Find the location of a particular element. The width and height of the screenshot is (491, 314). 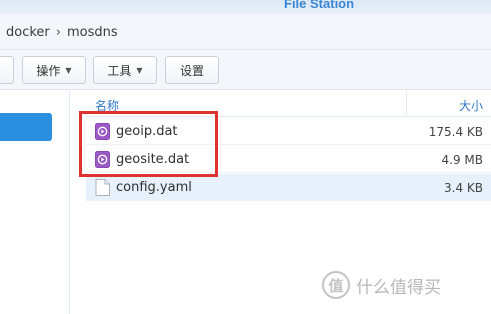

settings-button: 设置 is located at coordinates (192, 70).